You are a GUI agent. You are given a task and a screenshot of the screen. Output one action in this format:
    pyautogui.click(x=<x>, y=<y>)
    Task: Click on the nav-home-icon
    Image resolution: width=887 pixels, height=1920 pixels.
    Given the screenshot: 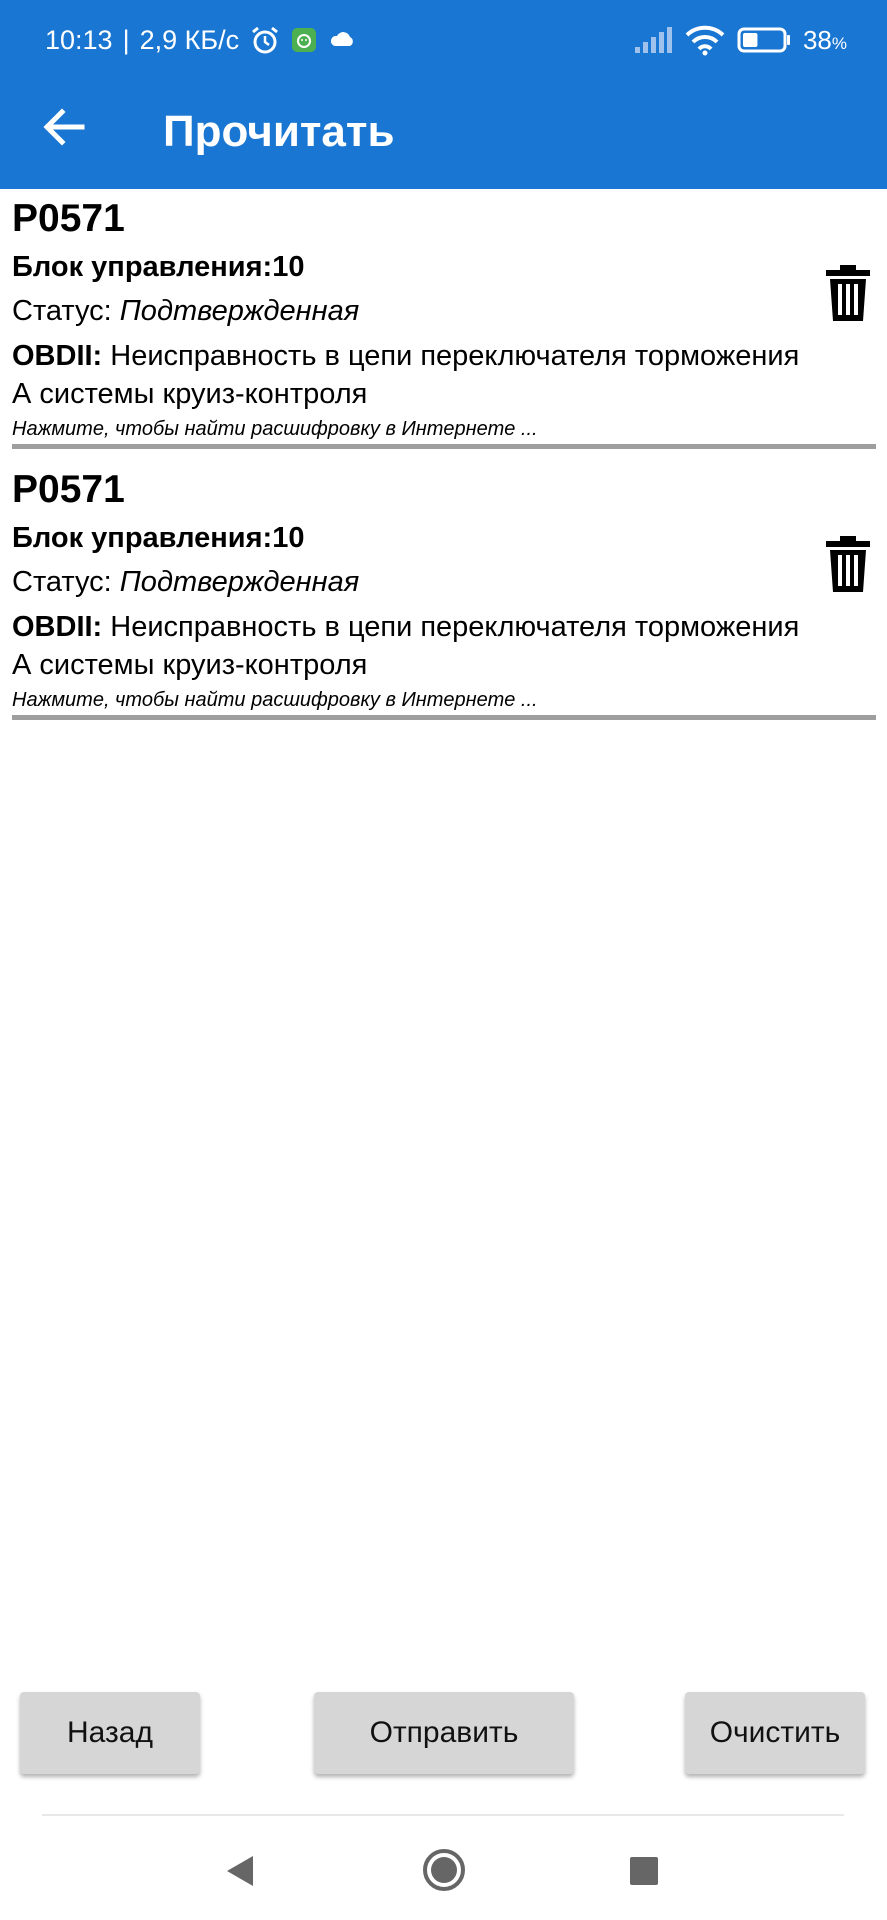 What is the action you would take?
    pyautogui.click(x=444, y=1870)
    